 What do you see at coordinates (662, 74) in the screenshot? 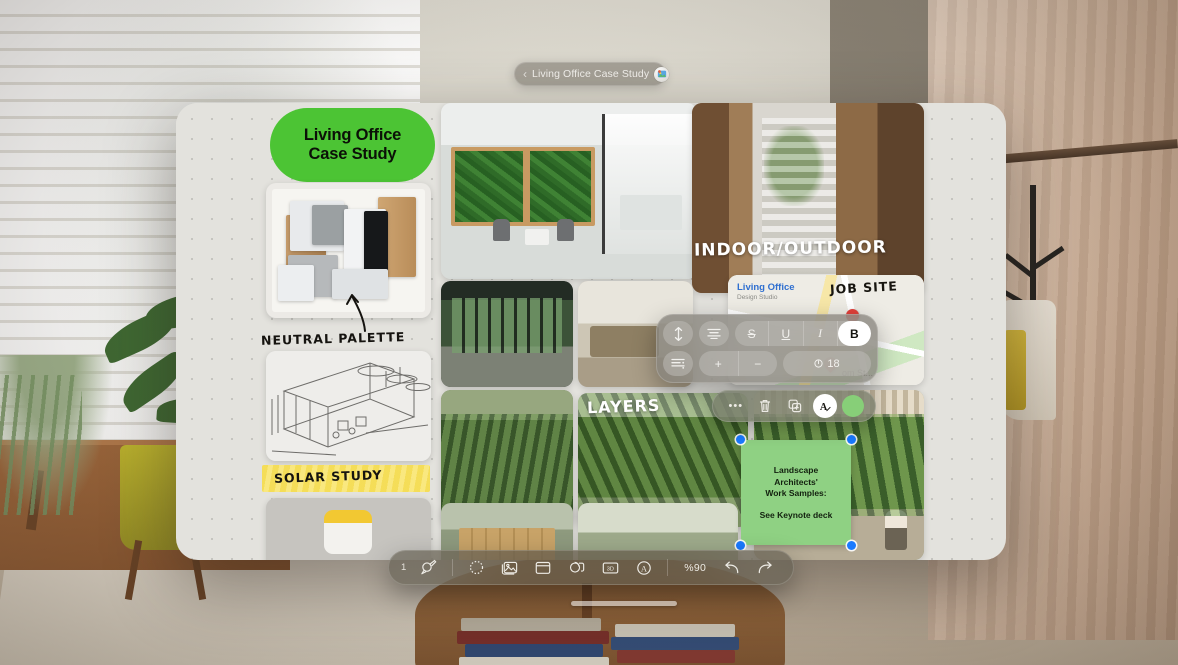
I see `freeform-app-icon` at bounding box center [662, 74].